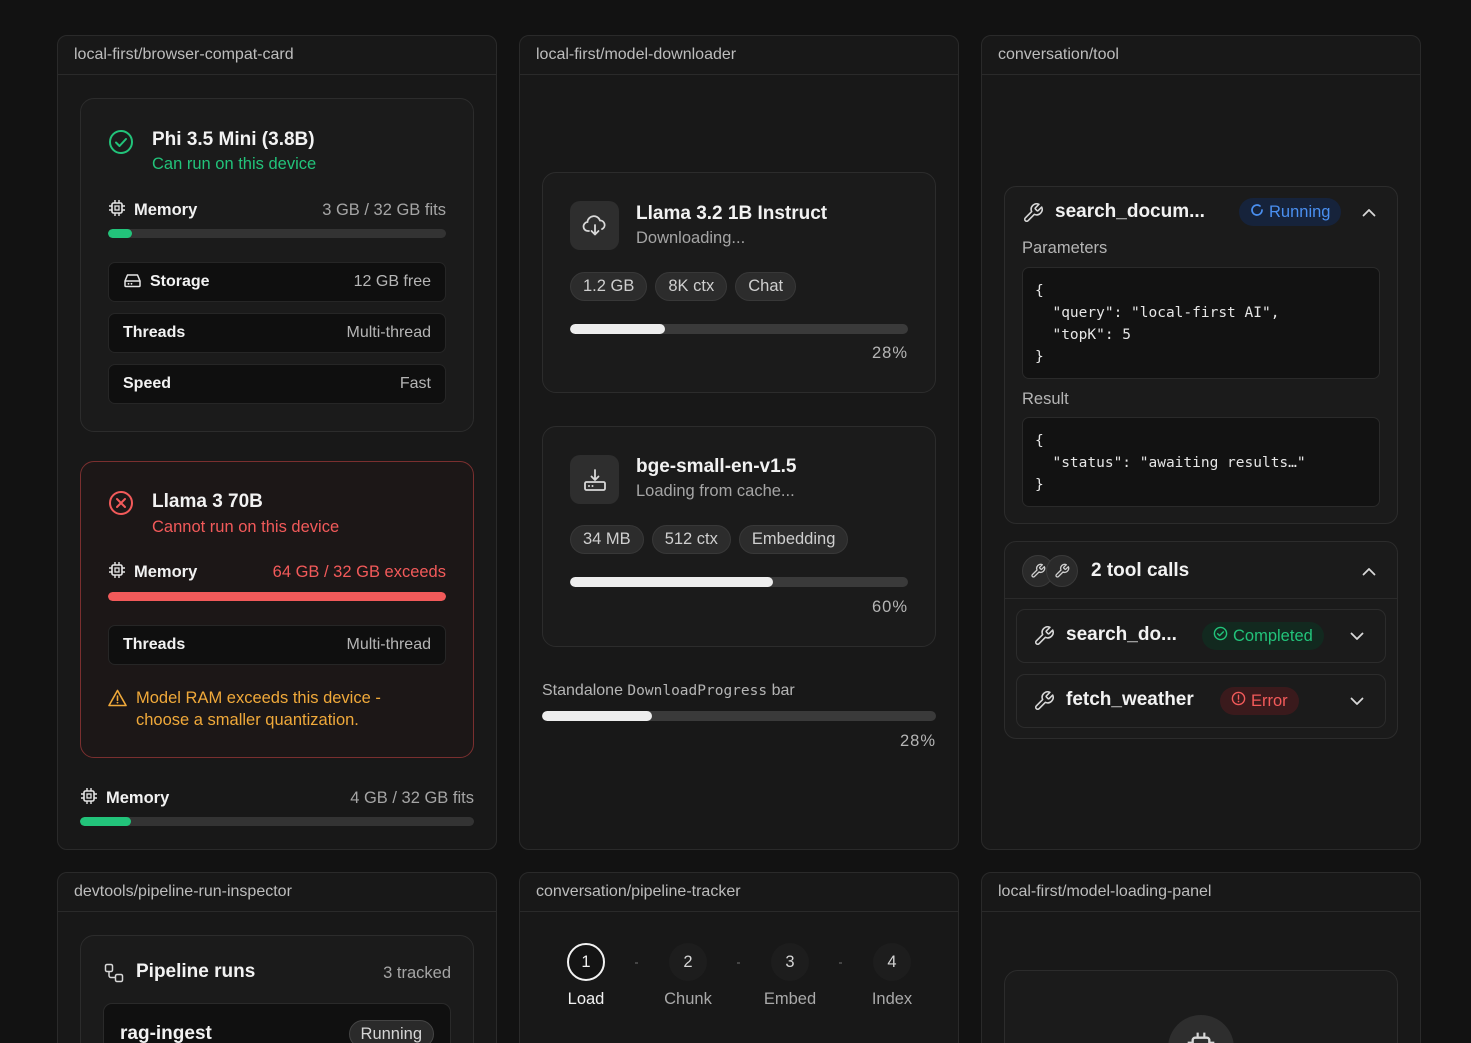 Image resolution: width=1471 pixels, height=1043 pixels. I want to click on pipeline-run-item: rag-ingest Running, so click(277, 1023).